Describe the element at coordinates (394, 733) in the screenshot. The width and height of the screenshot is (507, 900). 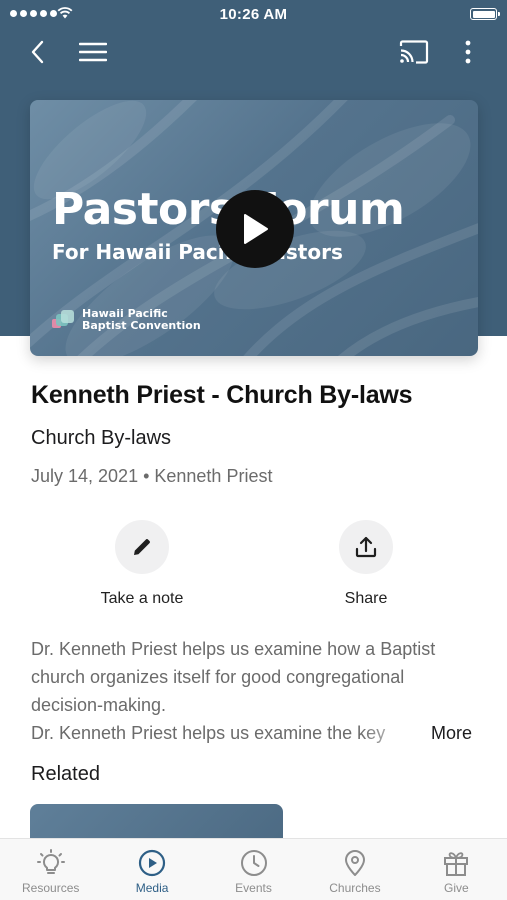
I see `description-fade` at that location.